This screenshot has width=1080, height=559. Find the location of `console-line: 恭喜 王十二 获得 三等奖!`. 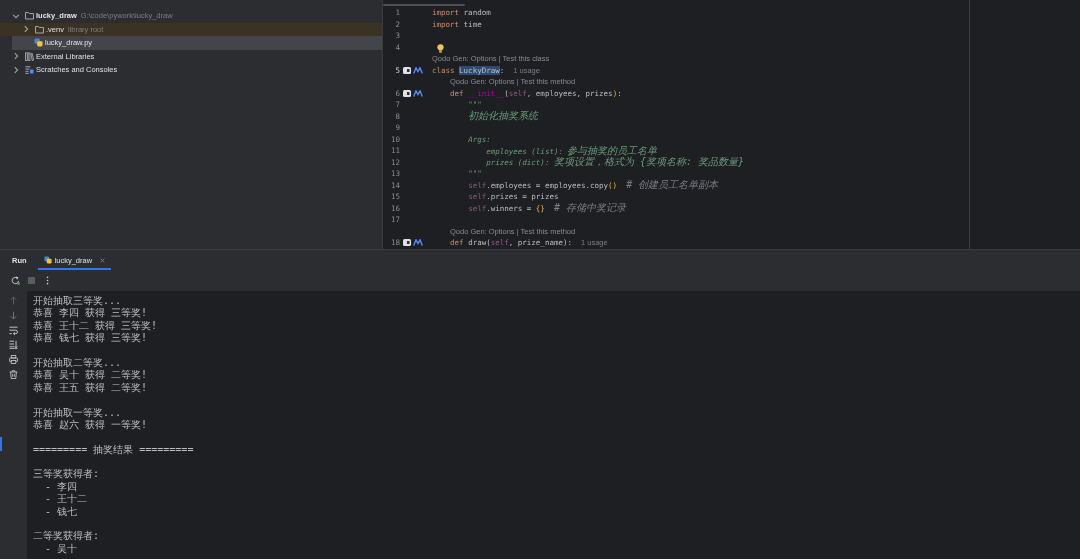

console-line: 恭喜 王十二 获得 三等奖! is located at coordinates (96, 325).